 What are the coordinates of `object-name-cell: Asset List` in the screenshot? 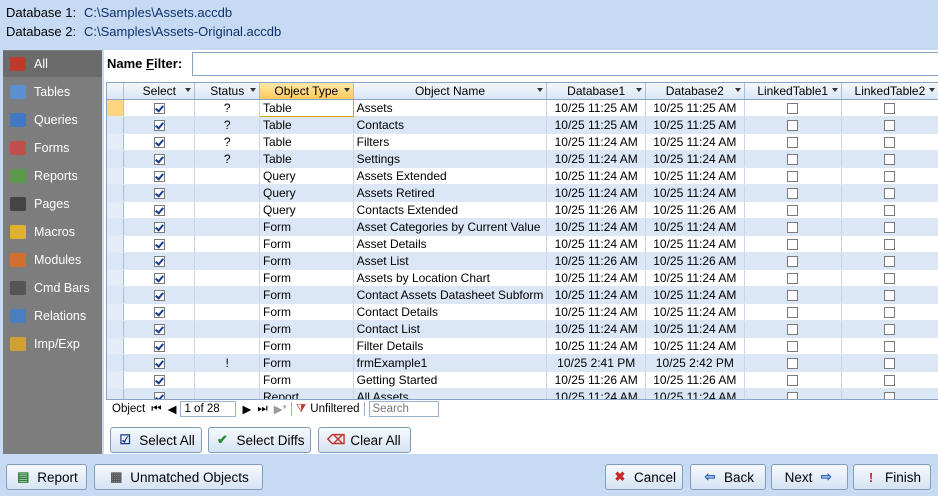 It's located at (450, 261).